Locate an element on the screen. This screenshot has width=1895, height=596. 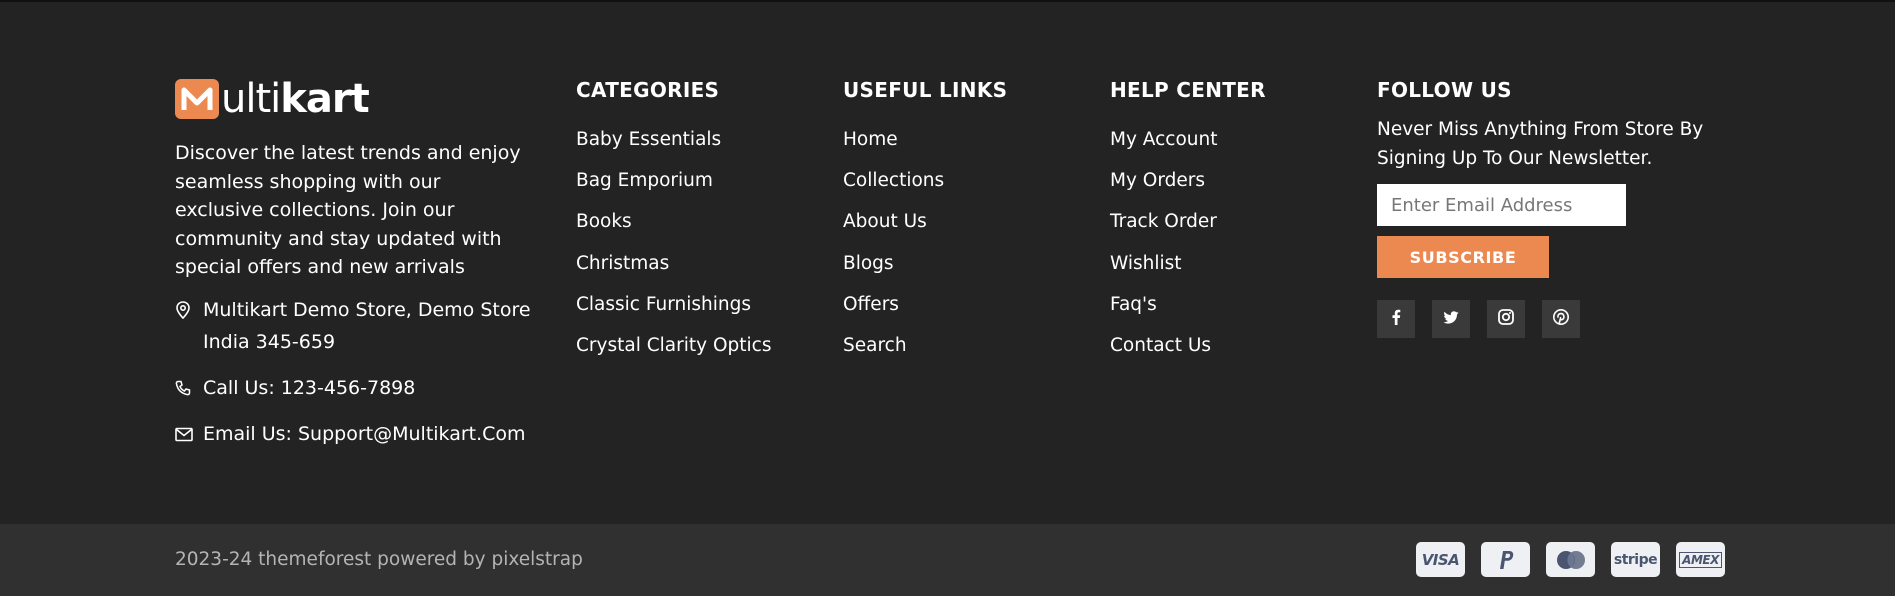
help-link: My Orders is located at coordinates (1164, 189).